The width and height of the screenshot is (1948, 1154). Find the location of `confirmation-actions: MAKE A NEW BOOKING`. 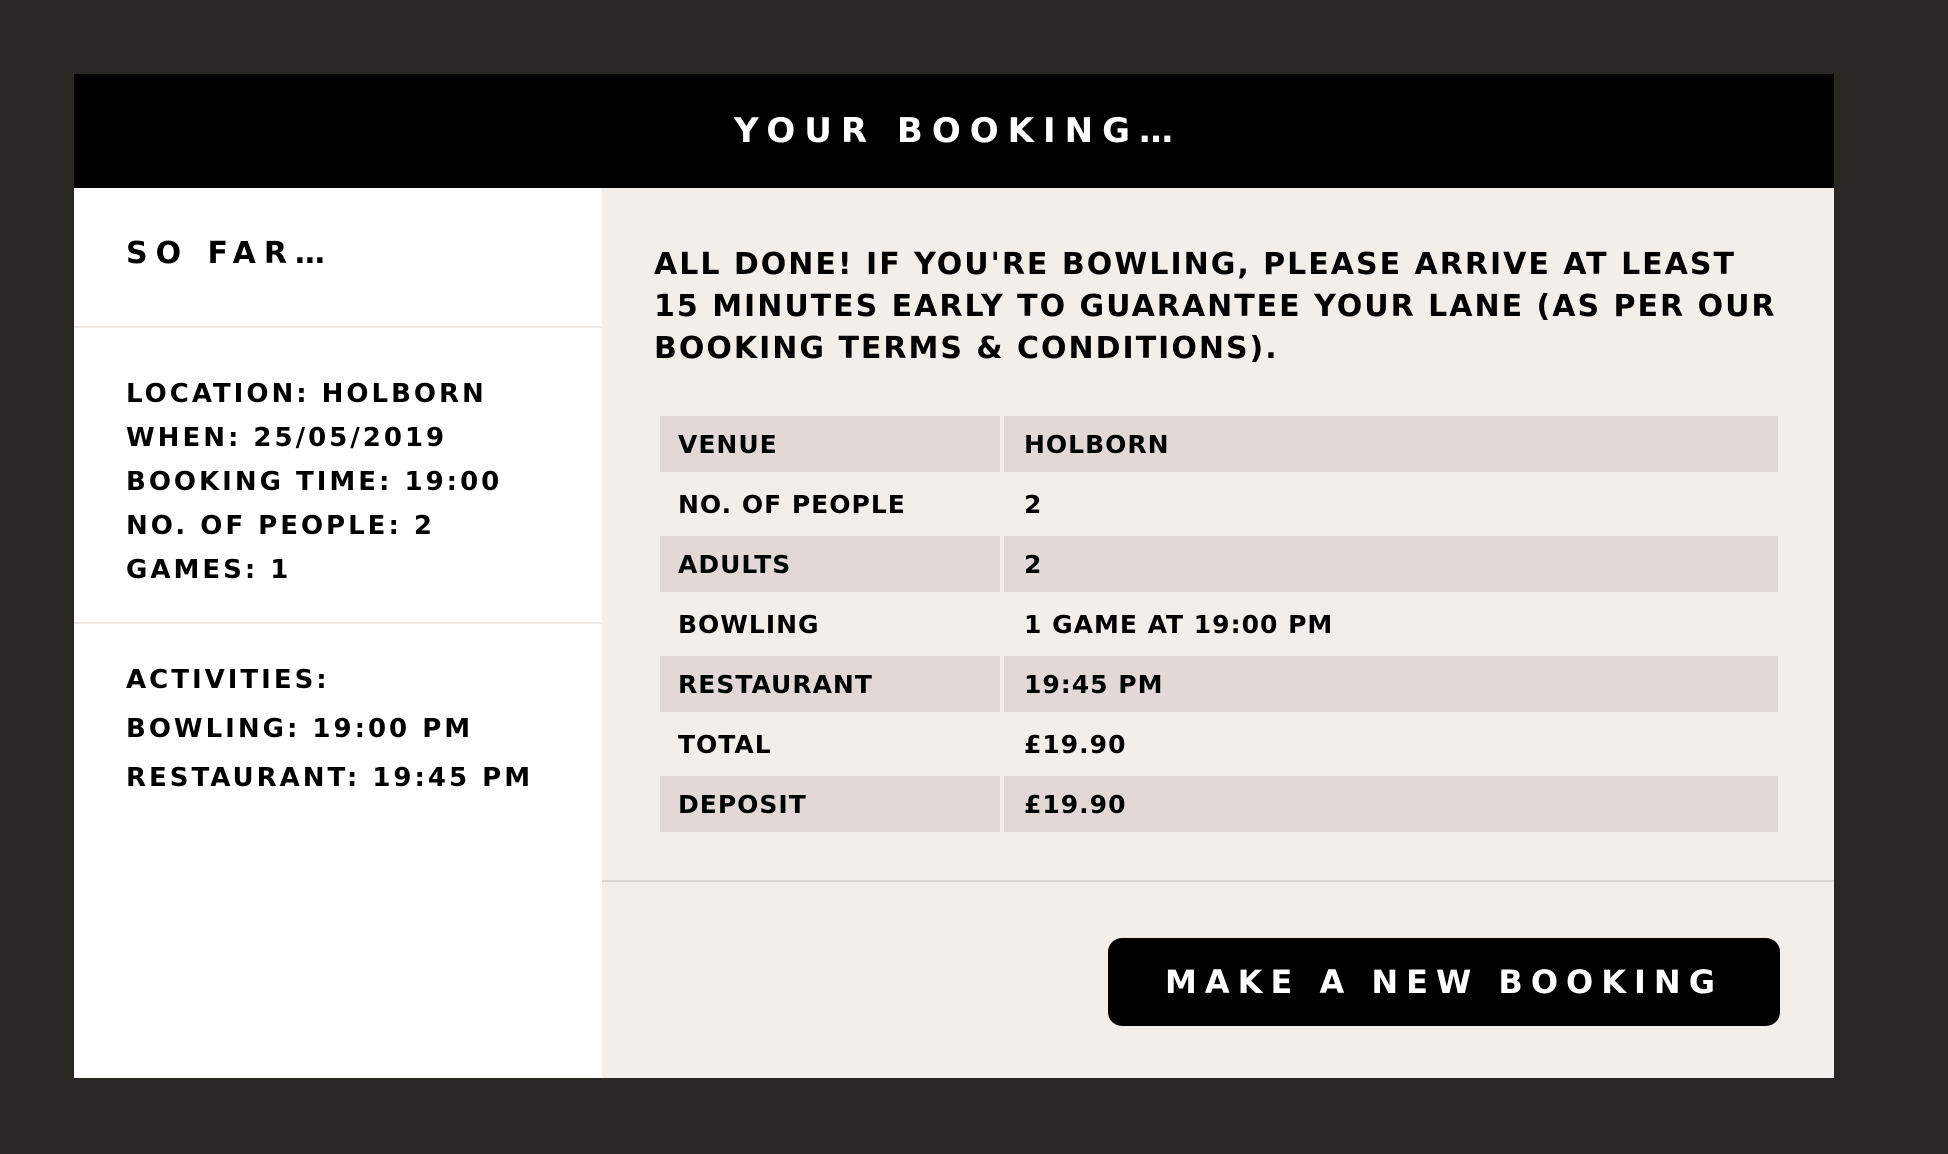

confirmation-actions: MAKE A NEW BOOKING is located at coordinates (1218, 980).